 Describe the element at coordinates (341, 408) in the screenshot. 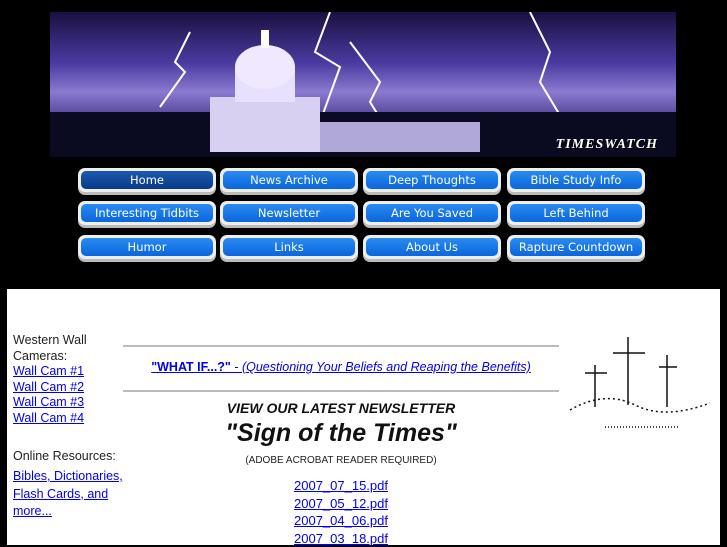

I see `newsletter-heading: VIEW OUR LATEST NEWSLETTER` at that location.